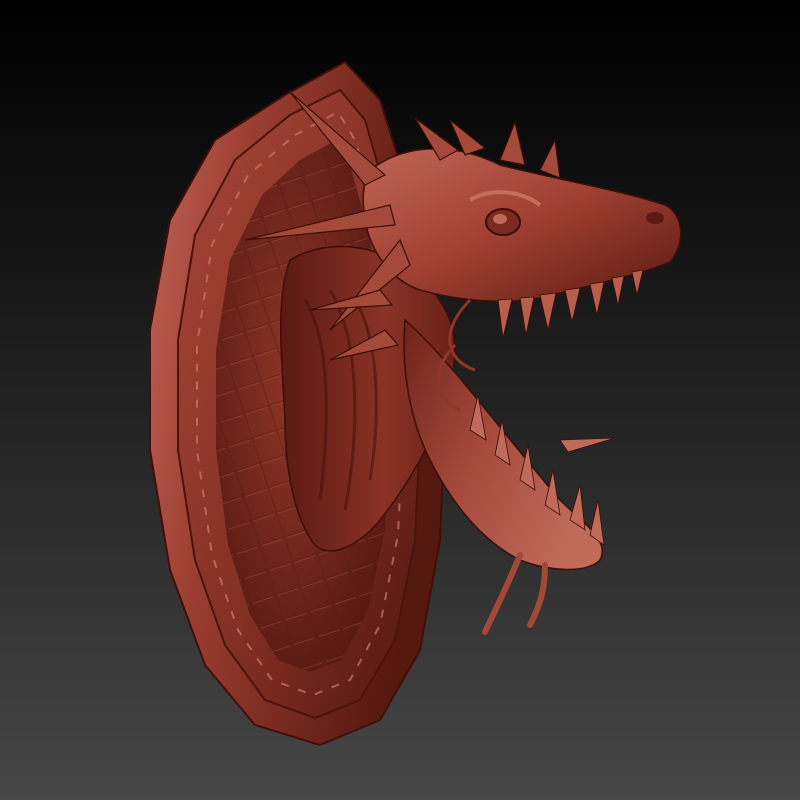  I want to click on dragon-tongue, so click(515, 593).